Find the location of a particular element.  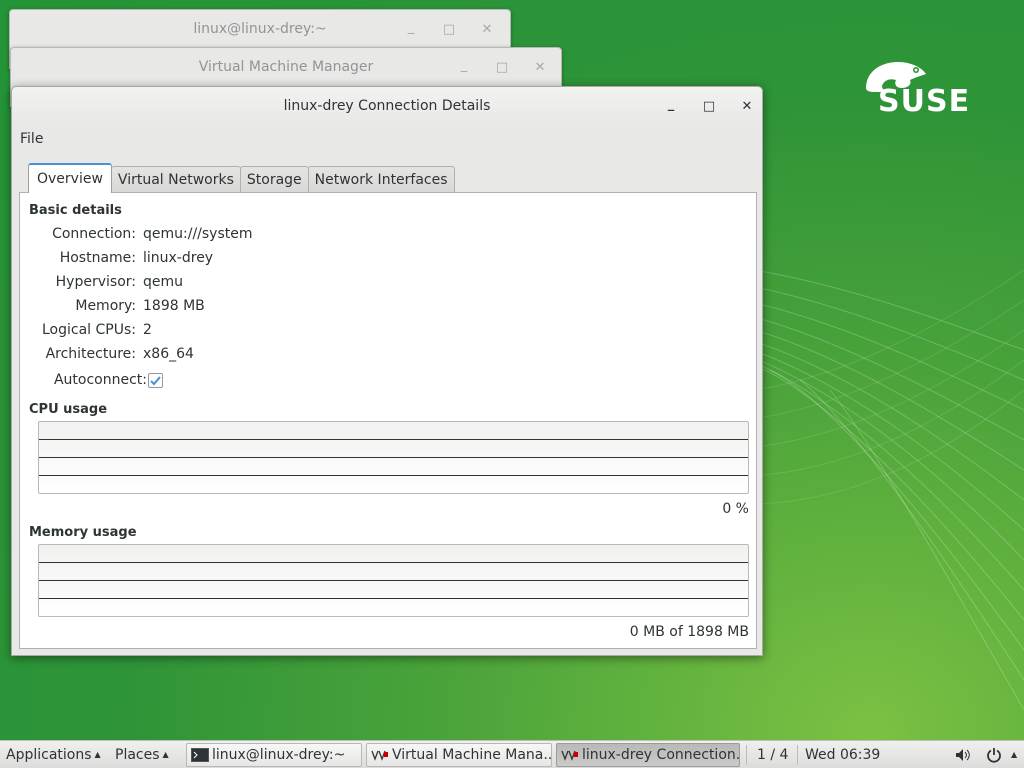

cpu-usage-percent: 0 % is located at coordinates (735, 509).